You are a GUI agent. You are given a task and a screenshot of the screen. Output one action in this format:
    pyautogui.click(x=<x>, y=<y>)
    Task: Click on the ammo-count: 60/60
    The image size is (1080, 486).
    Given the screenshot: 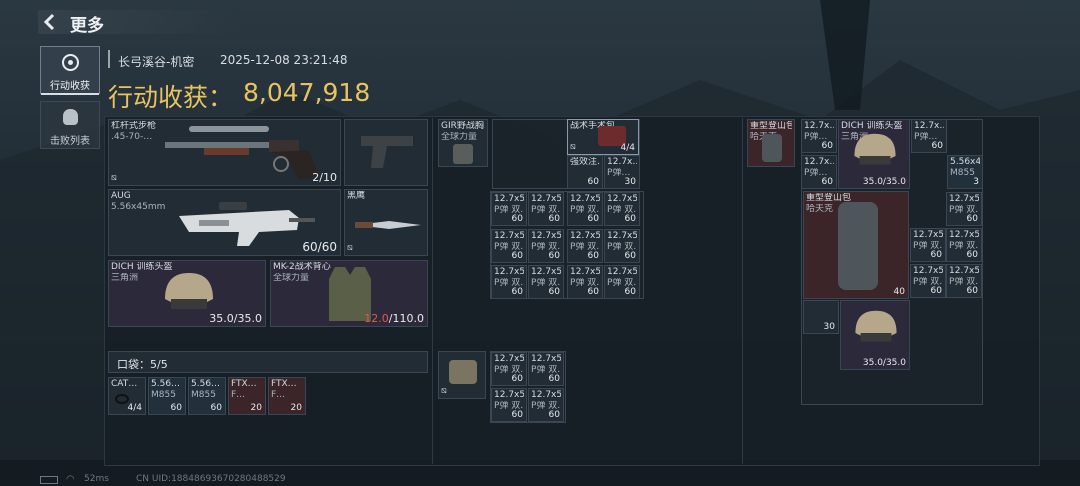 What is the action you would take?
    pyautogui.click(x=319, y=247)
    